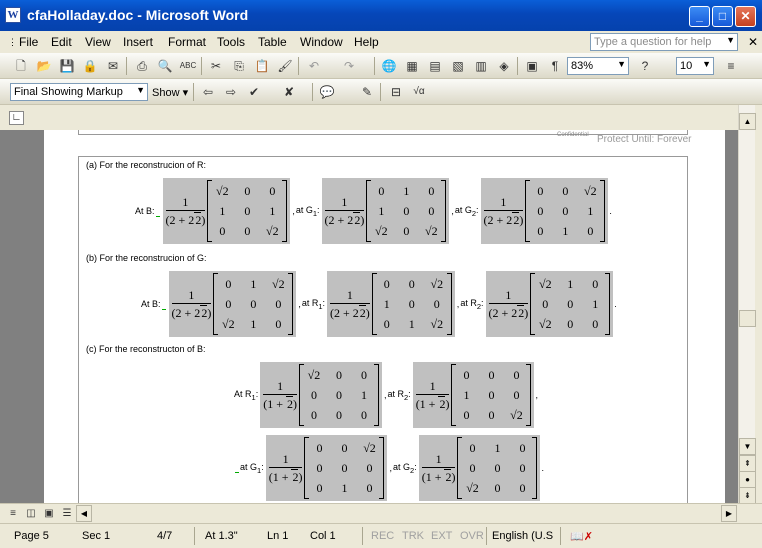 This screenshot has height=548, width=762. I want to click on matrix-eq-a-b: 1 (2 + 22) √2 0 0 1 0 1 0 0 √2, so click(226, 211).